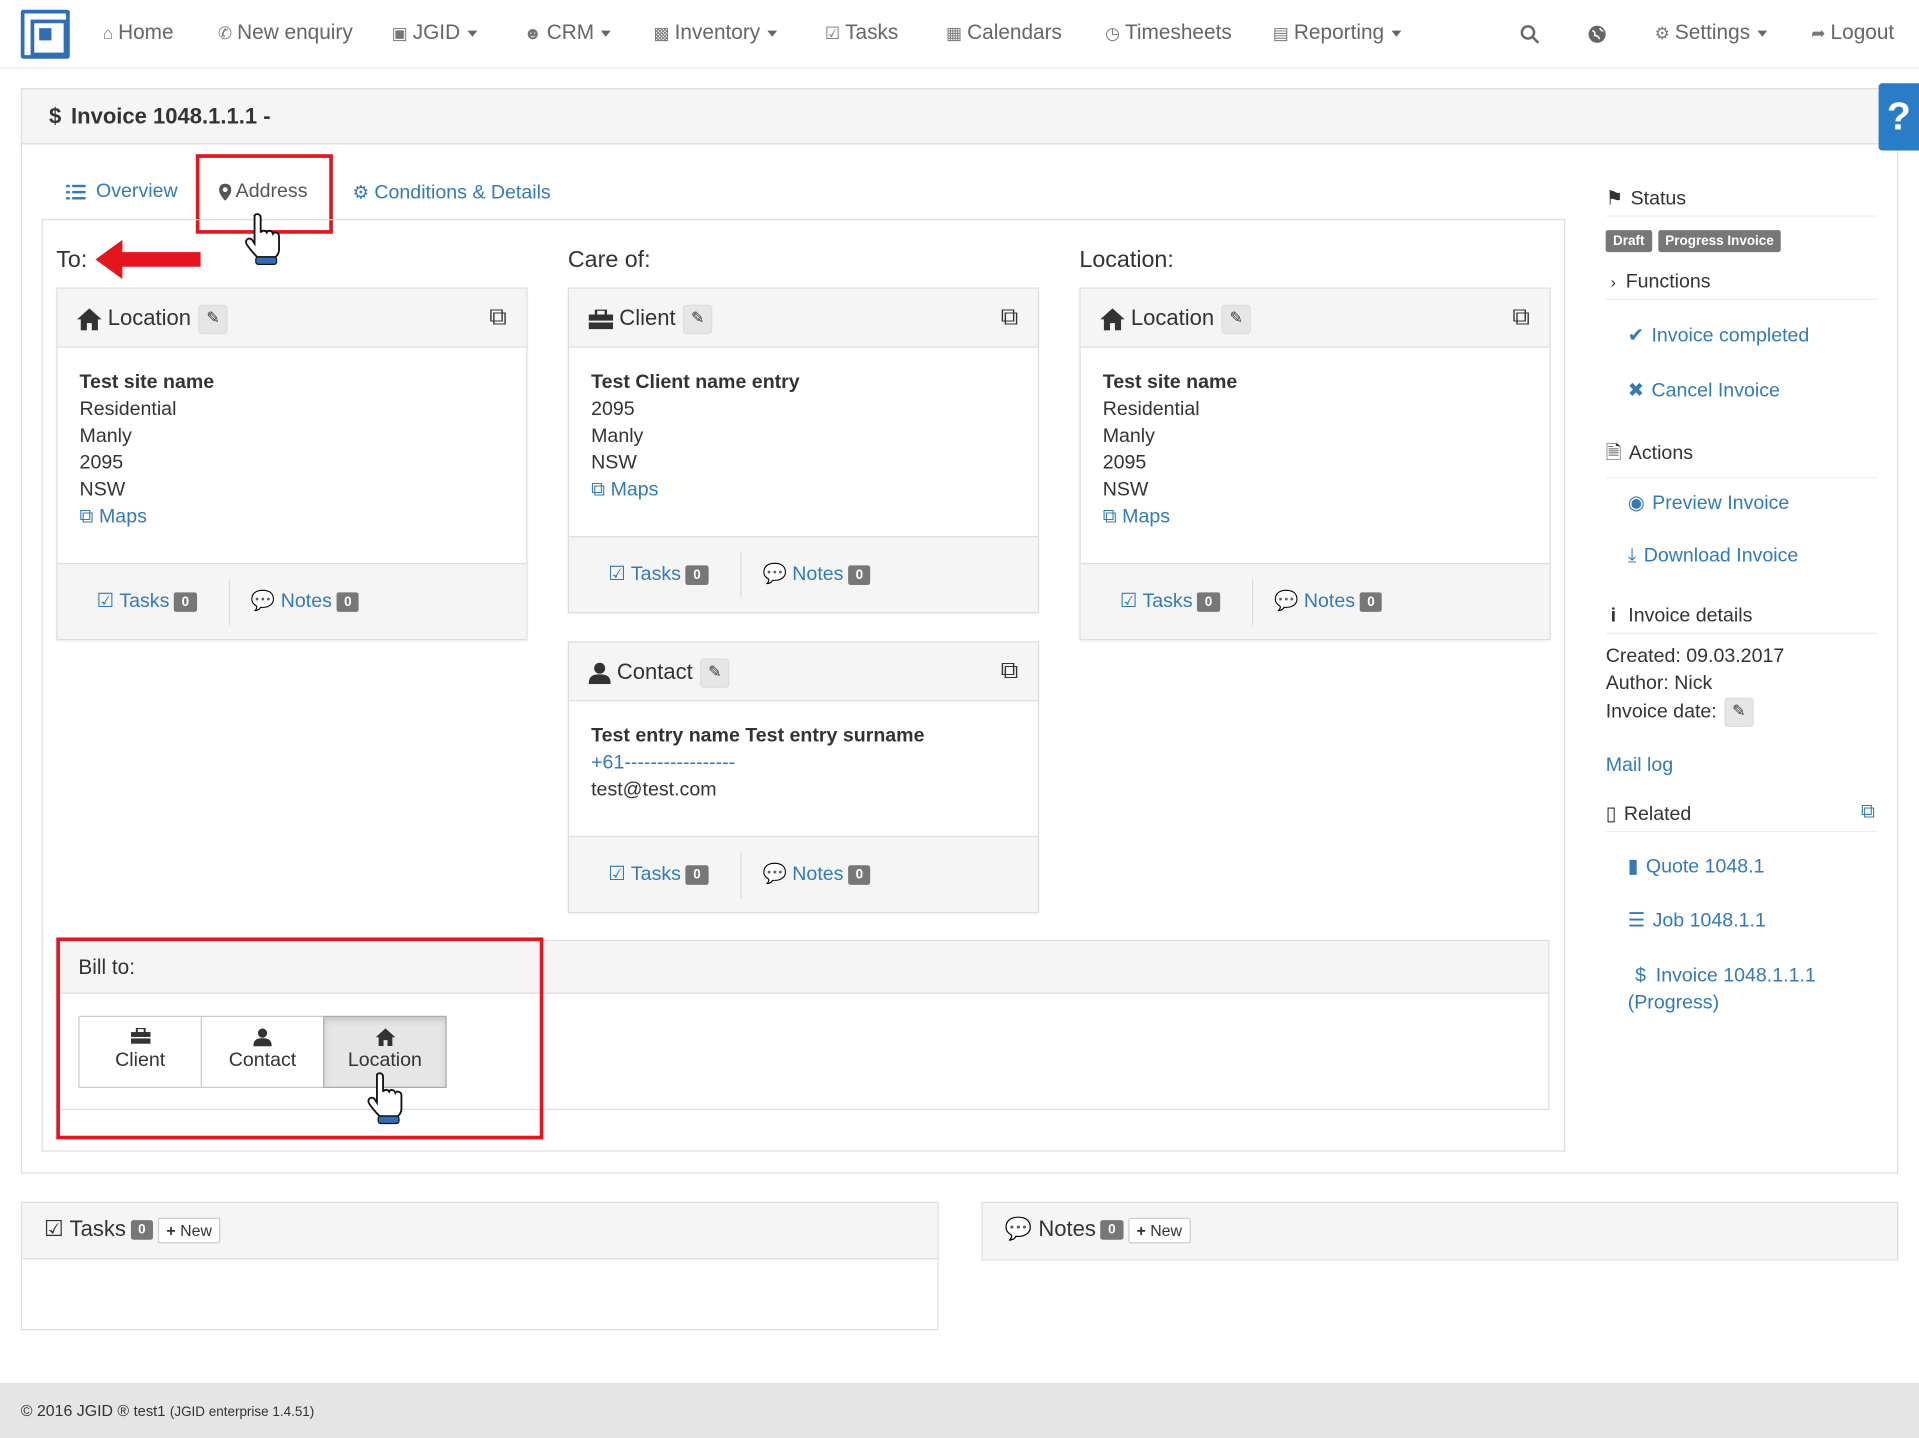  Describe the element at coordinates (1530, 33) in the screenshot. I see `search-icon` at that location.